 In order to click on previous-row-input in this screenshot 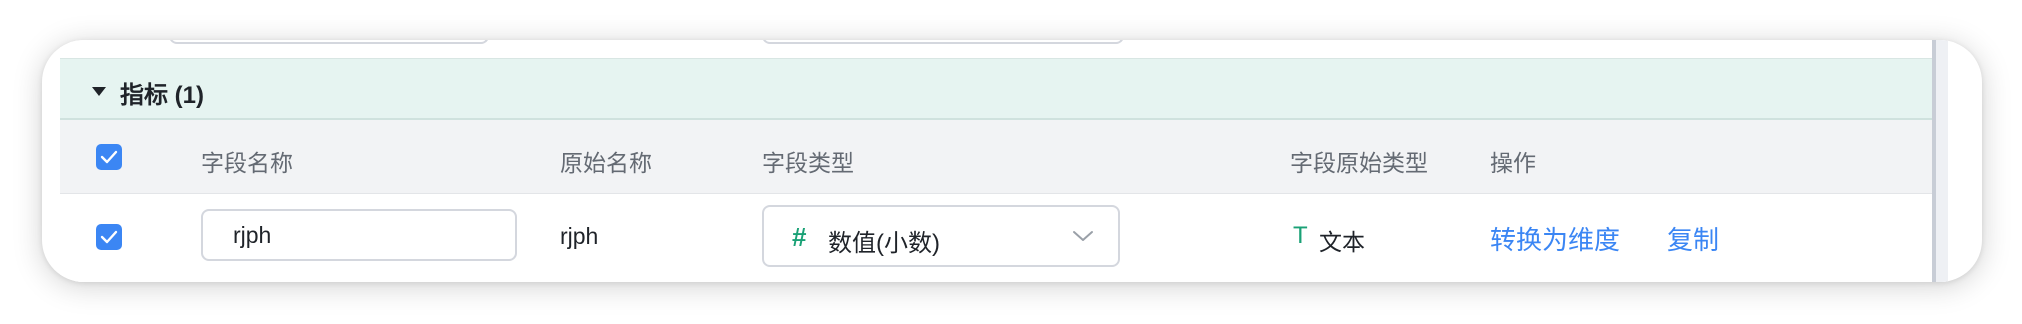, I will do `click(329, 42)`.